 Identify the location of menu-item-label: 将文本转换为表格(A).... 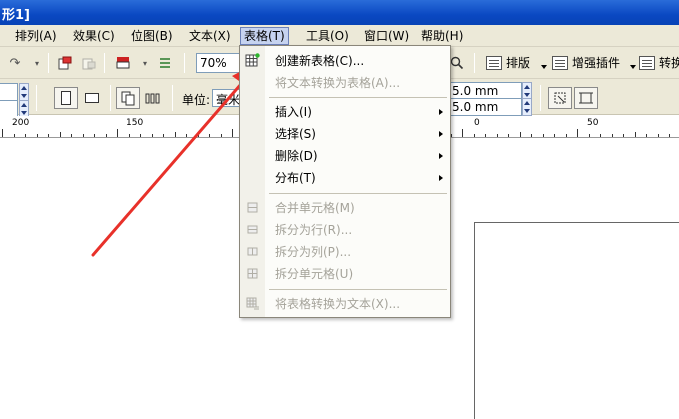
(338, 83).